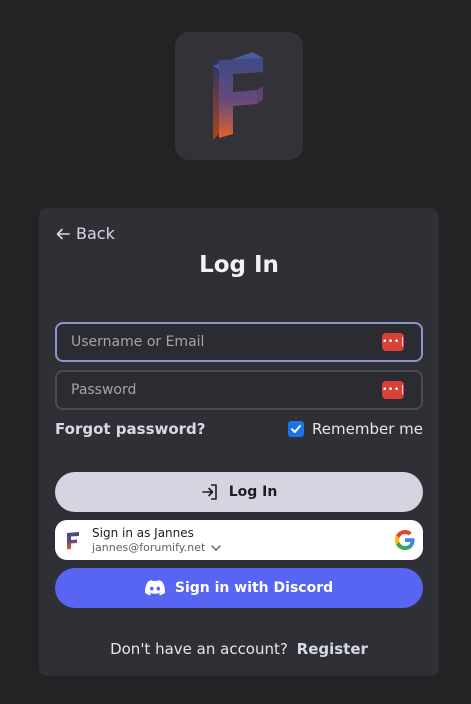  Describe the element at coordinates (209, 492) in the screenshot. I see `login-icon` at that location.